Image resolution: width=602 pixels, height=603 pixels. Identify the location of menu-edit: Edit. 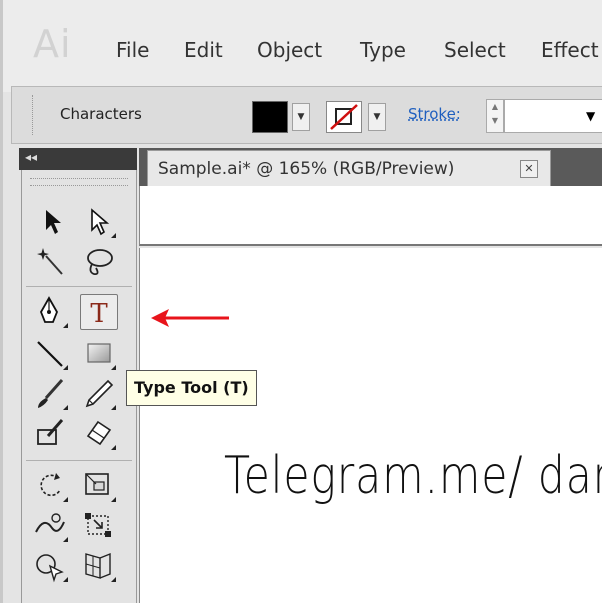
(203, 50).